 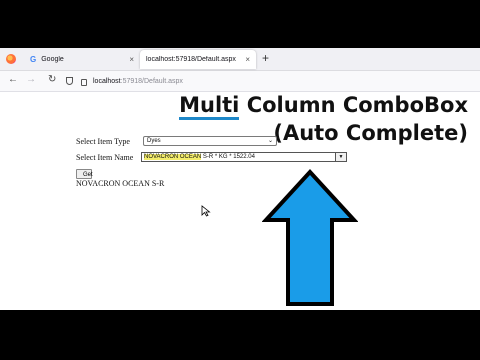 What do you see at coordinates (209, 106) in the screenshot?
I see `title-underlined-word: Multi` at bounding box center [209, 106].